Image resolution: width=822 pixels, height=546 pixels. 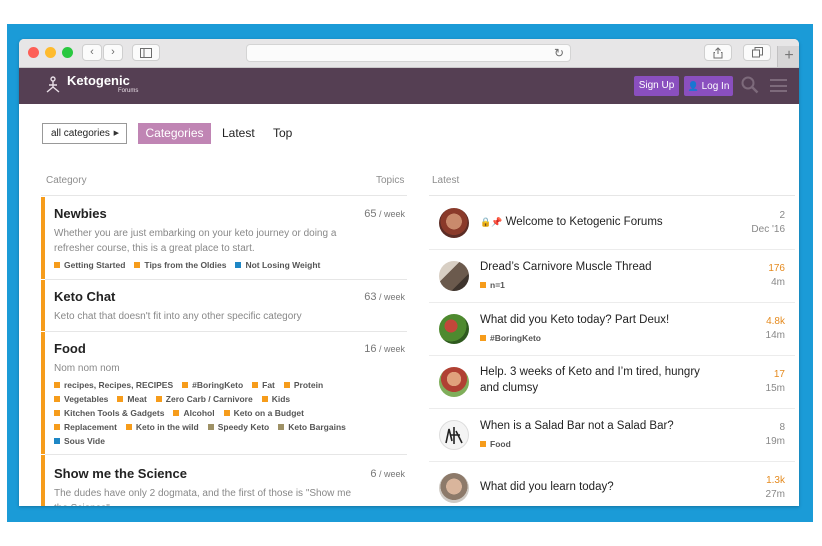 What do you see at coordinates (89, 265) in the screenshot?
I see `subcategory-link: Getting Started` at bounding box center [89, 265].